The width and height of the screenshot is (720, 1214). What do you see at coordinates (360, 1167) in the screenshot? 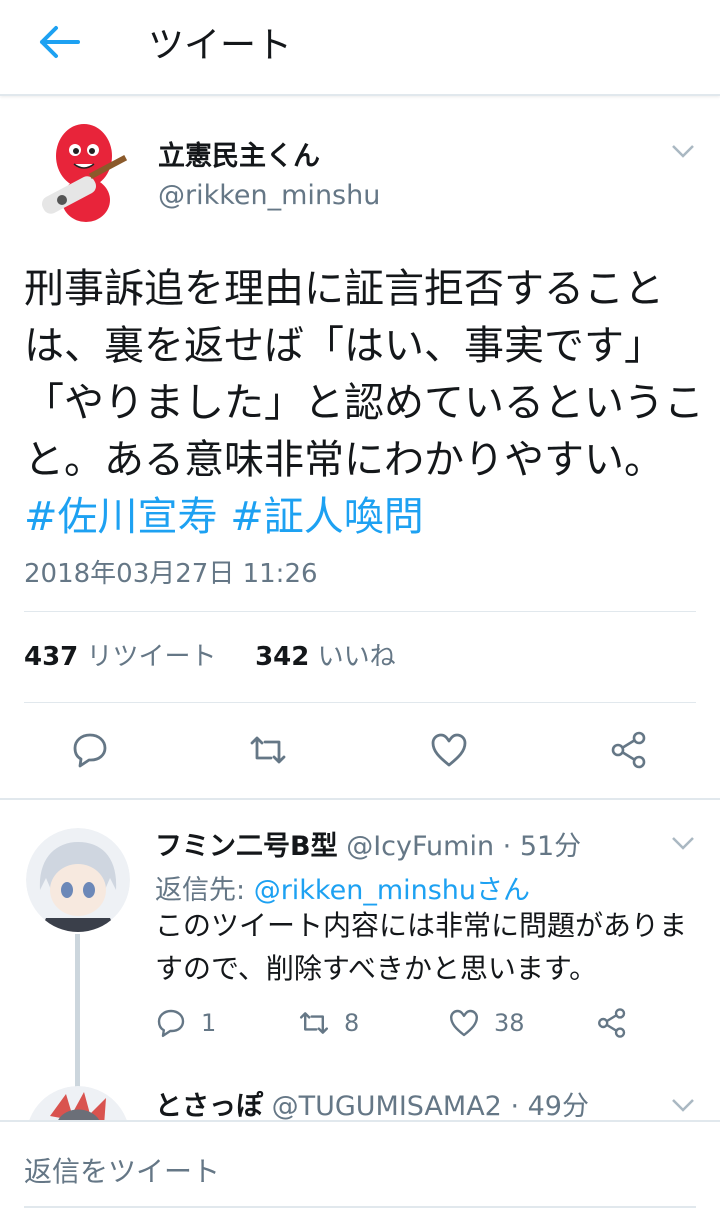
I see `reply-composer: 返信をツイート` at bounding box center [360, 1167].